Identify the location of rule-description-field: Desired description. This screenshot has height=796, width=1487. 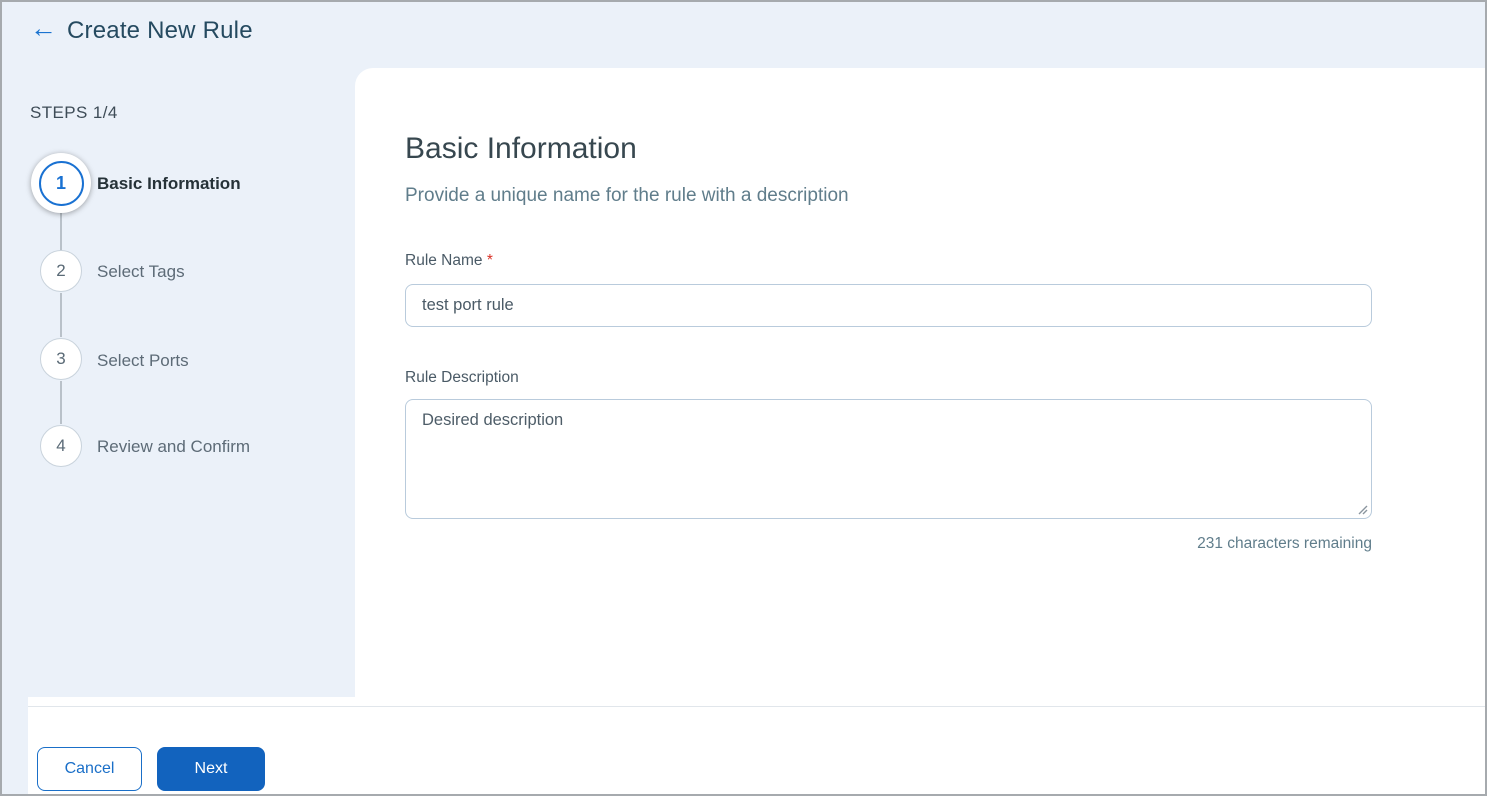
(888, 459).